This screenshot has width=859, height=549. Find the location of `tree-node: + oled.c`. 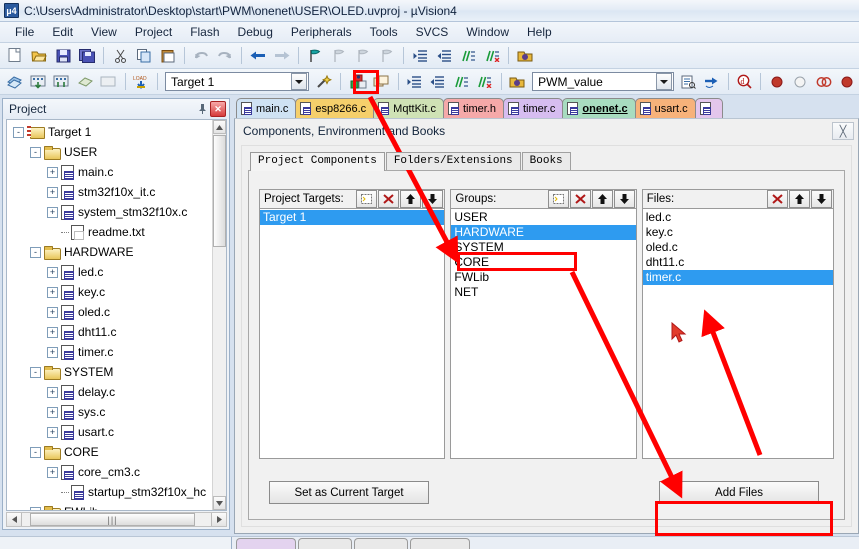

tree-node: + oled.c is located at coordinates (109, 312).